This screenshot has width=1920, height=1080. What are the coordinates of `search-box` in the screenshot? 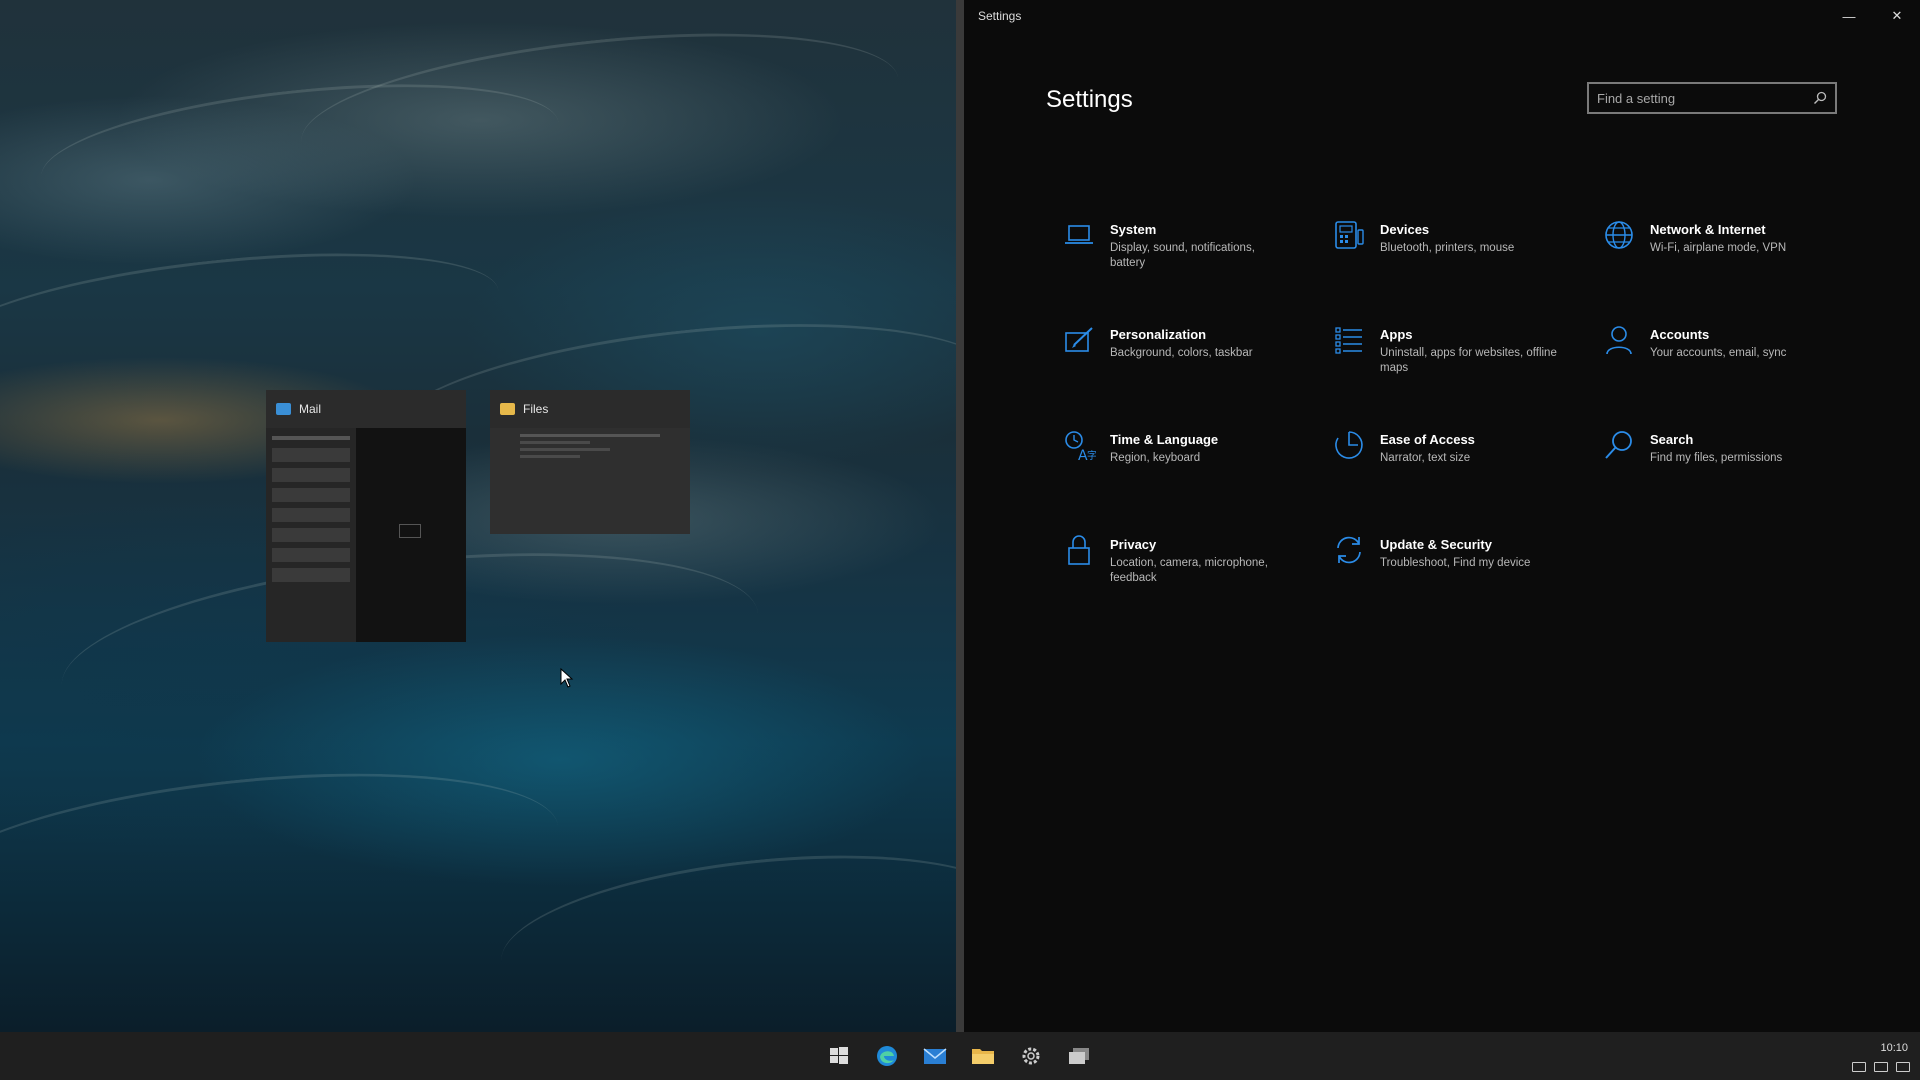 It's located at (1712, 98).